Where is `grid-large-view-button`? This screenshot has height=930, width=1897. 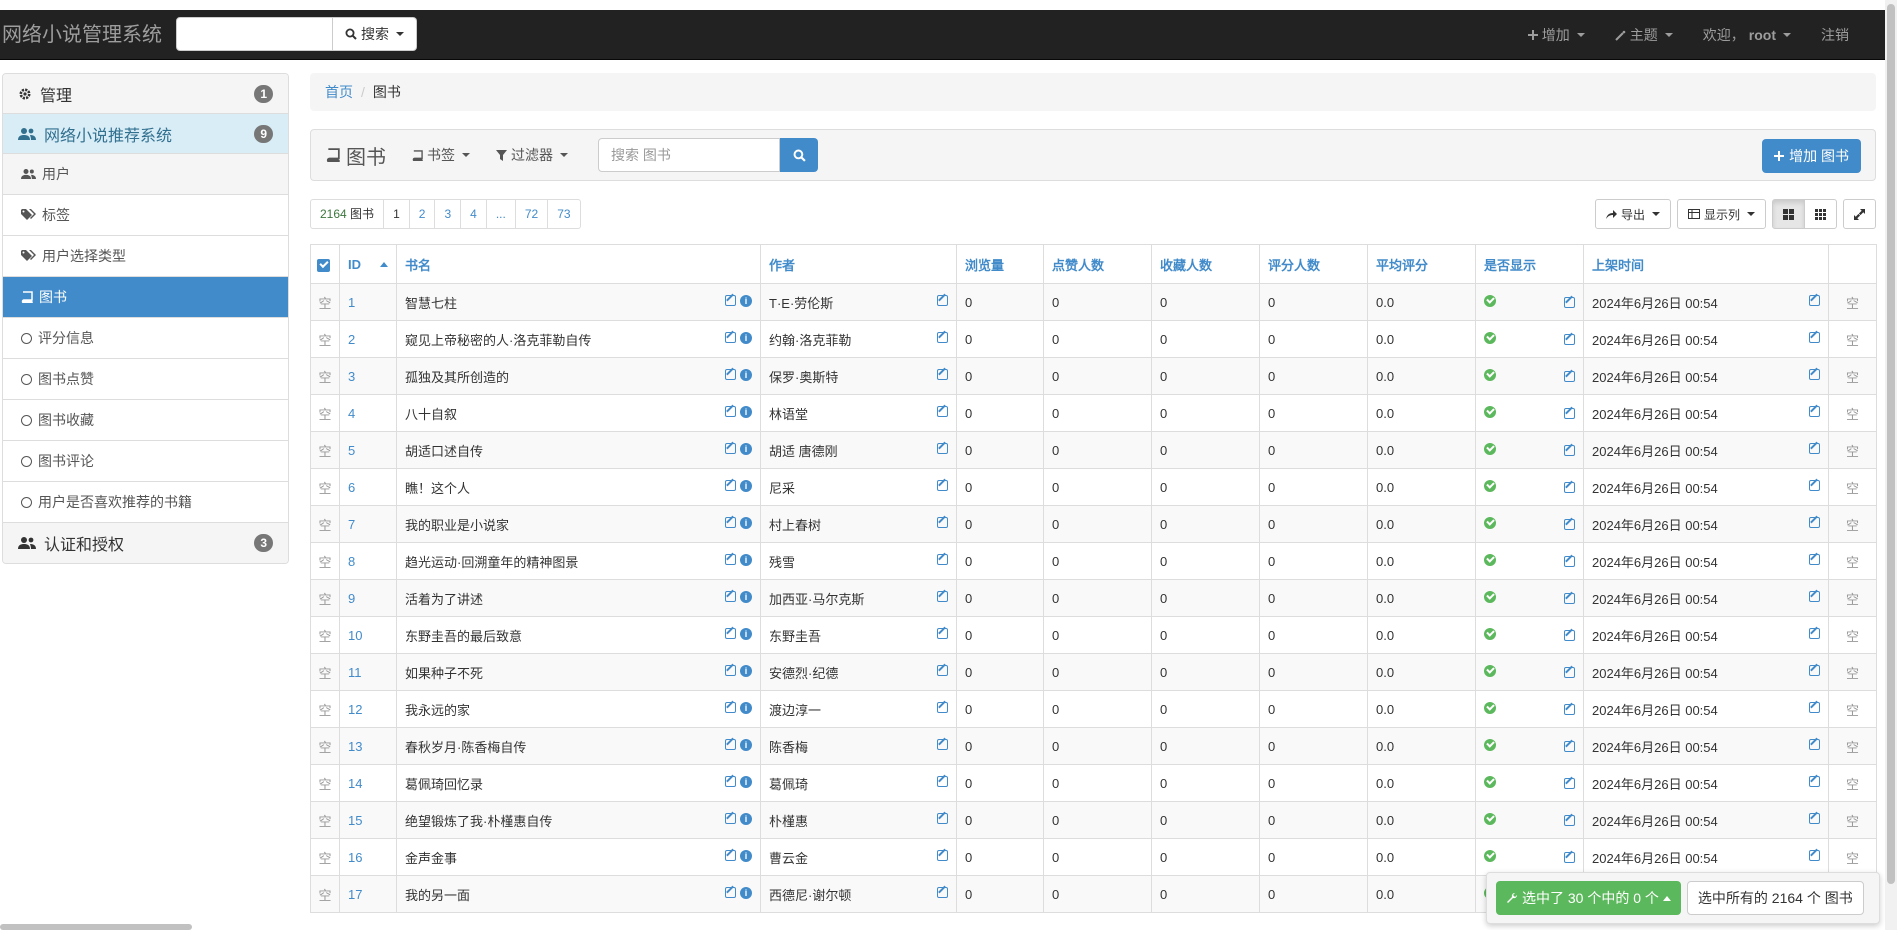 grid-large-view-button is located at coordinates (1788, 214).